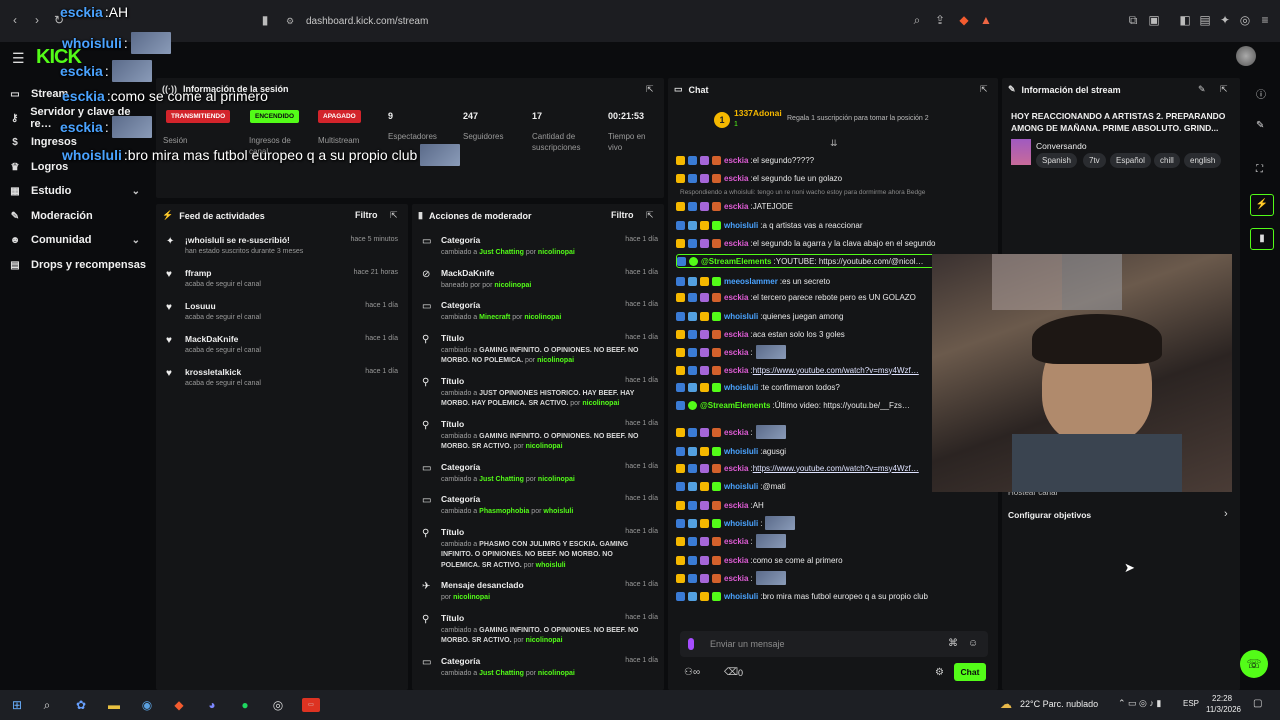 This screenshot has width=1280, height=720. What do you see at coordinates (1245, 20) in the screenshot?
I see `vpn-icon: ◎` at bounding box center [1245, 20].